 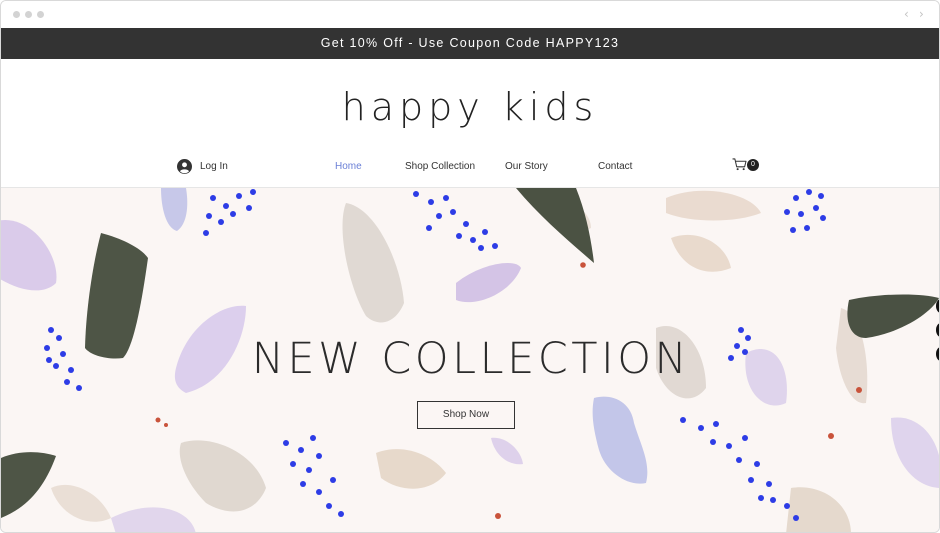 I want to click on nav-contact: Contact, so click(x=615, y=166).